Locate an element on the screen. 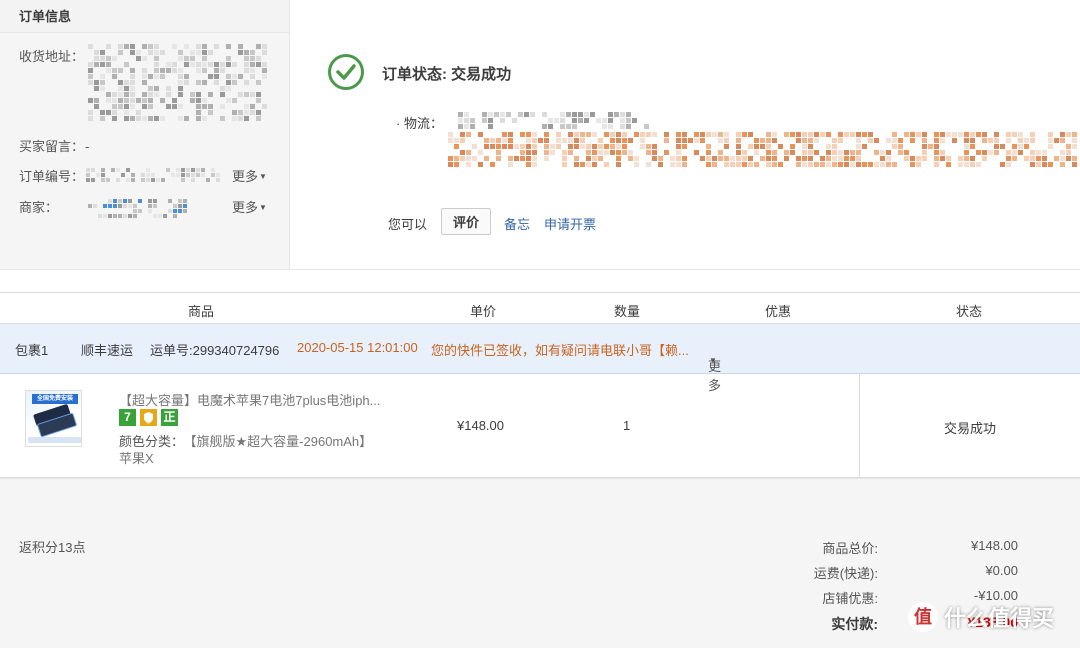  product-variant: 颜色分类： 【旗舰版★超大容量-2960mAh】 is located at coordinates (245, 440).